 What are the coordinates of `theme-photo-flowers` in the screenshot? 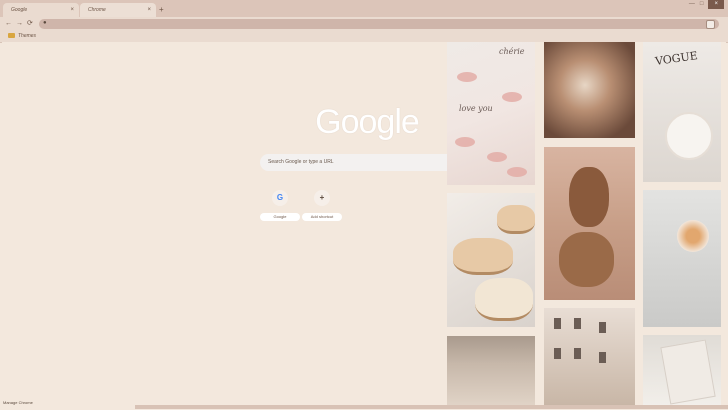 It's located at (589, 90).